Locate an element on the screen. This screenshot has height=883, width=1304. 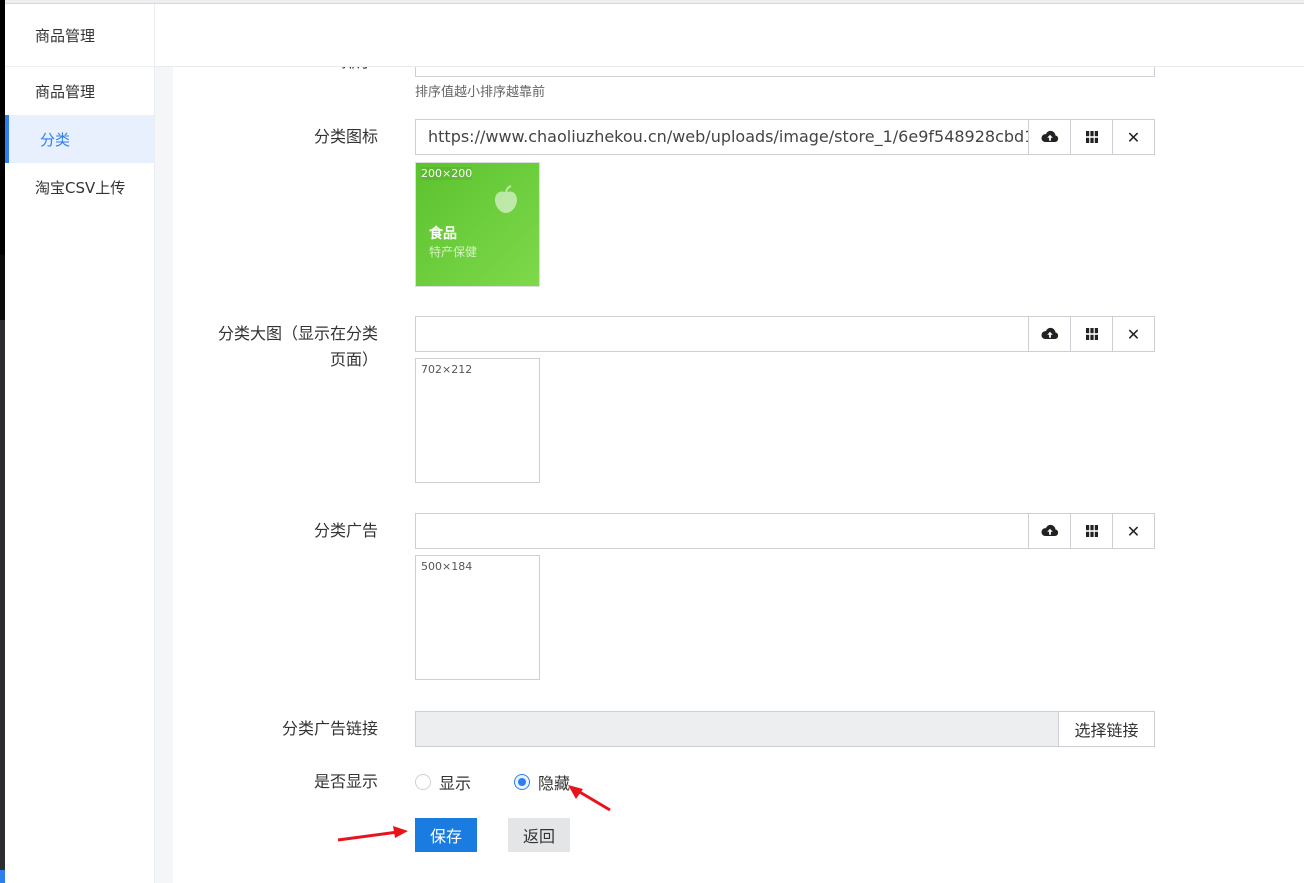
big-image-label-line1: 分类大图（显示在分类 is located at coordinates (297, 333).